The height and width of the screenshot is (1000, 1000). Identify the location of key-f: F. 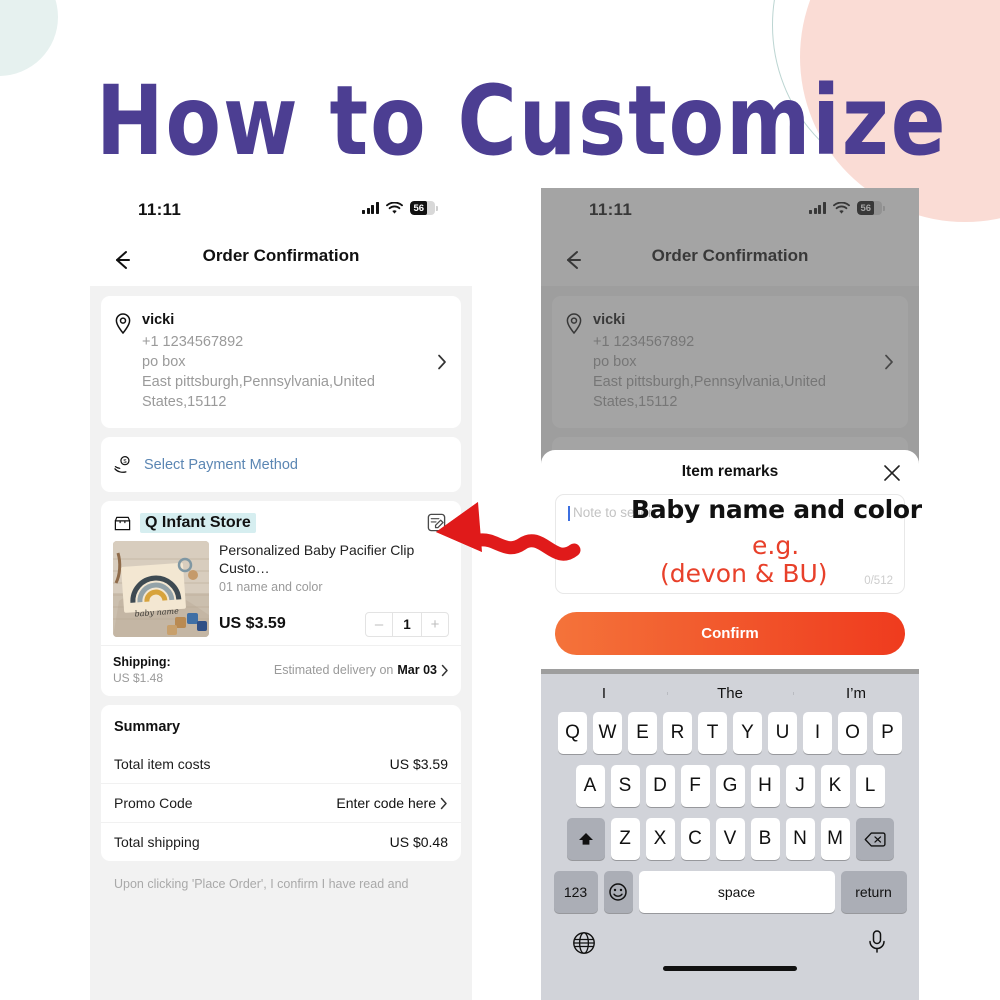
(695, 786).